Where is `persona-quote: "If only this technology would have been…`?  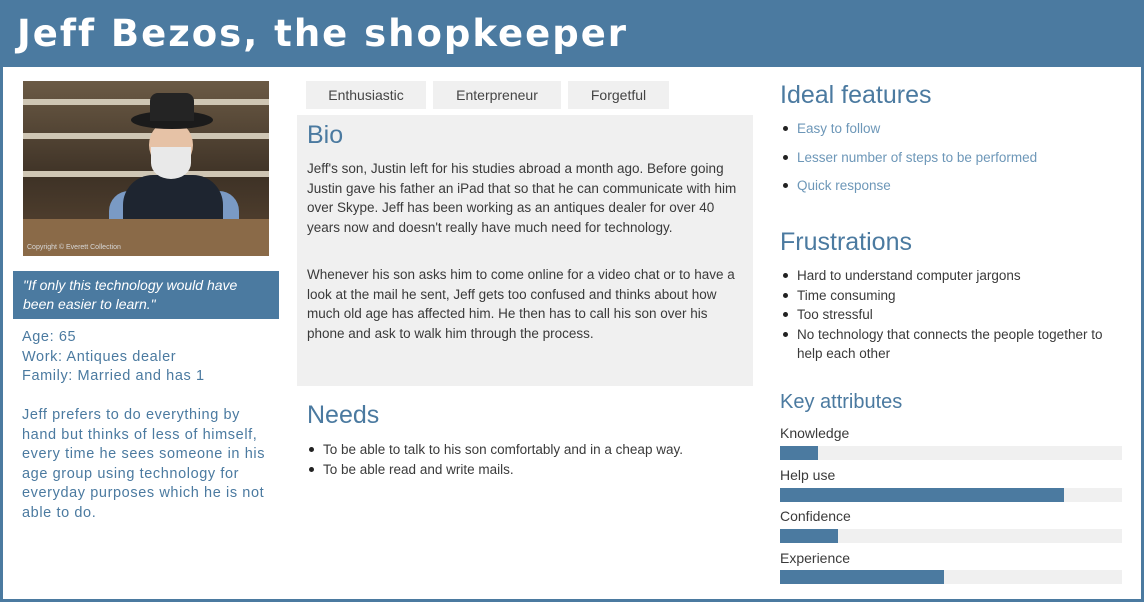 persona-quote: "If only this technology would have been… is located at coordinates (146, 295).